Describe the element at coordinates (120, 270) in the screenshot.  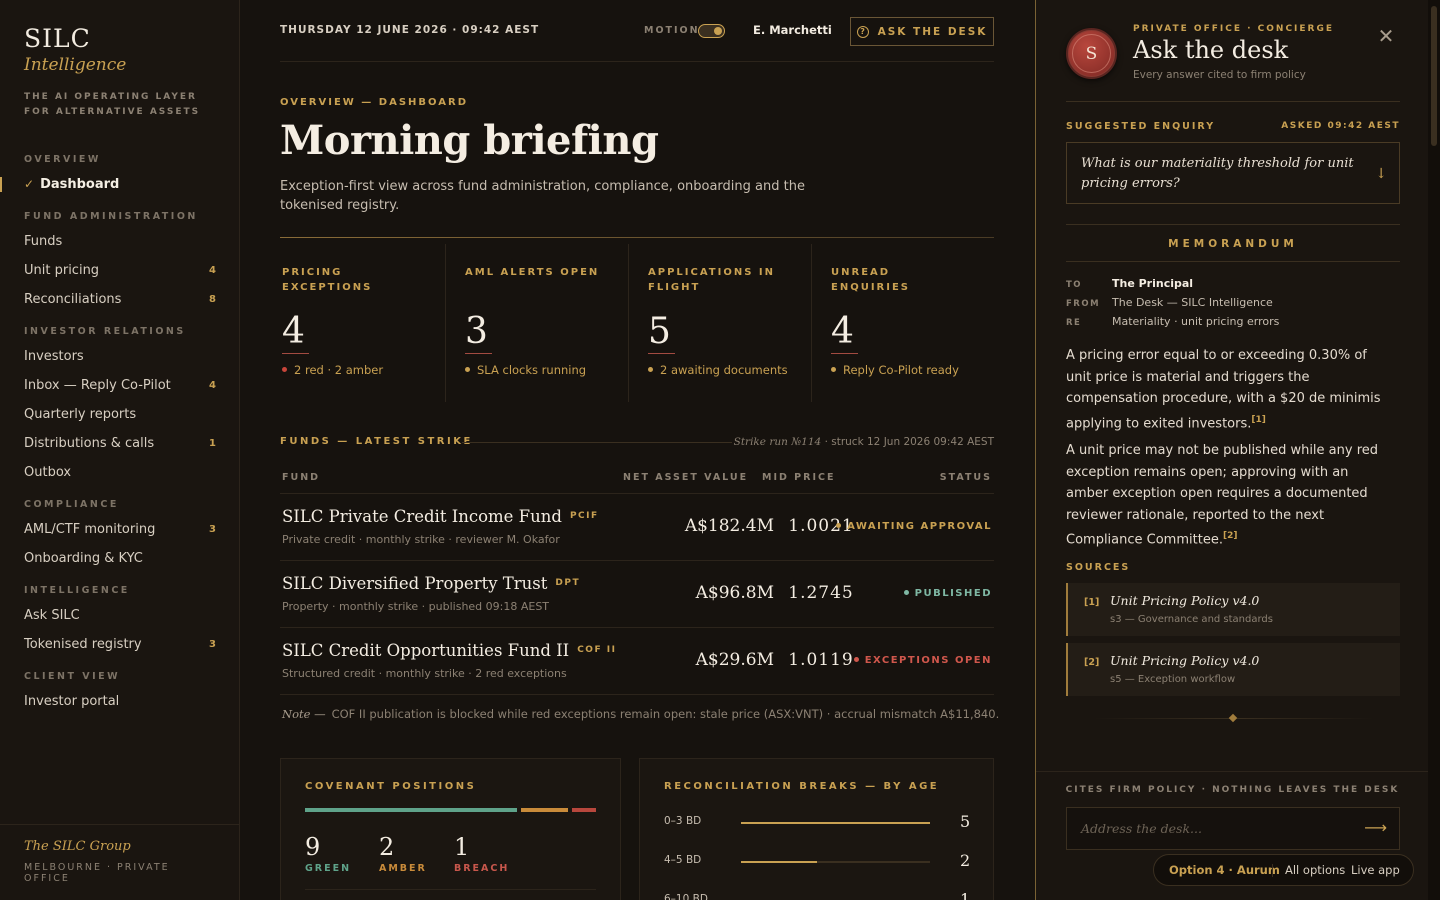
I see `sidebar-item-unit-pricing: Unit pricing 4` at that location.